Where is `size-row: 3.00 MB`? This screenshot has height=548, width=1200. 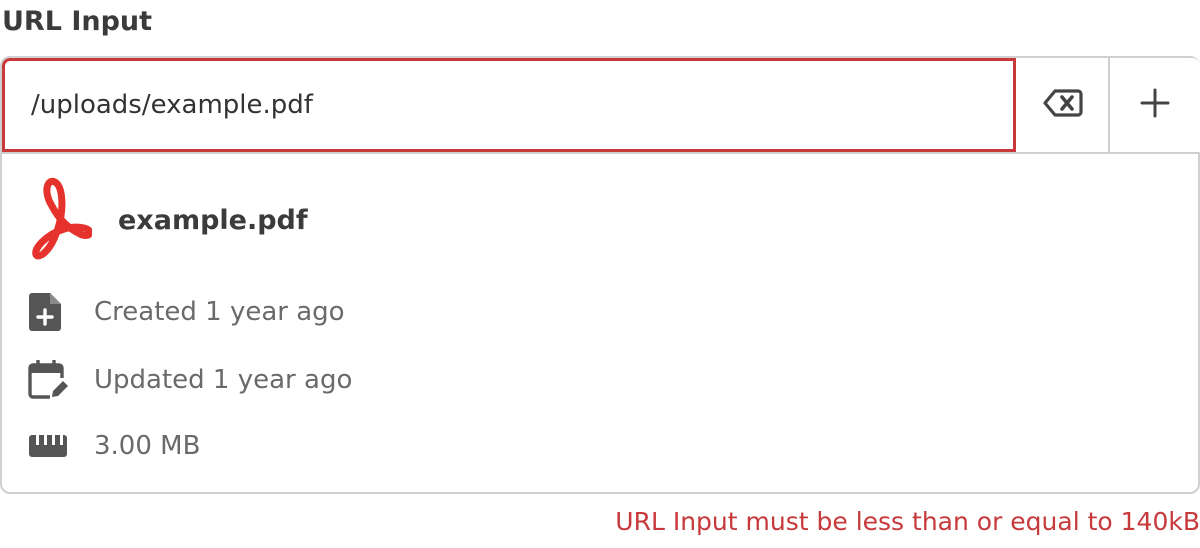
size-row: 3.00 MB is located at coordinates (114, 446).